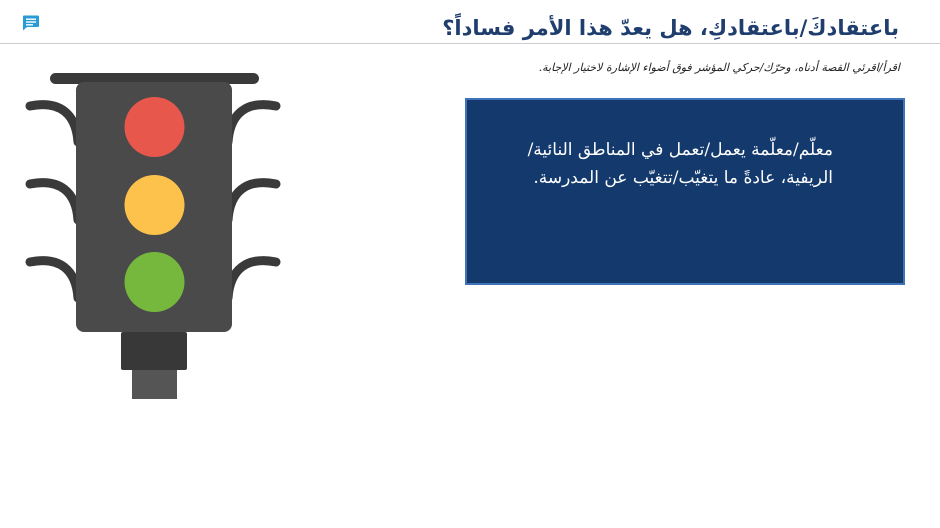 Image resolution: width=940 pixels, height=528 pixels. What do you see at coordinates (31, 23) in the screenshot?
I see `comment-icon` at bounding box center [31, 23].